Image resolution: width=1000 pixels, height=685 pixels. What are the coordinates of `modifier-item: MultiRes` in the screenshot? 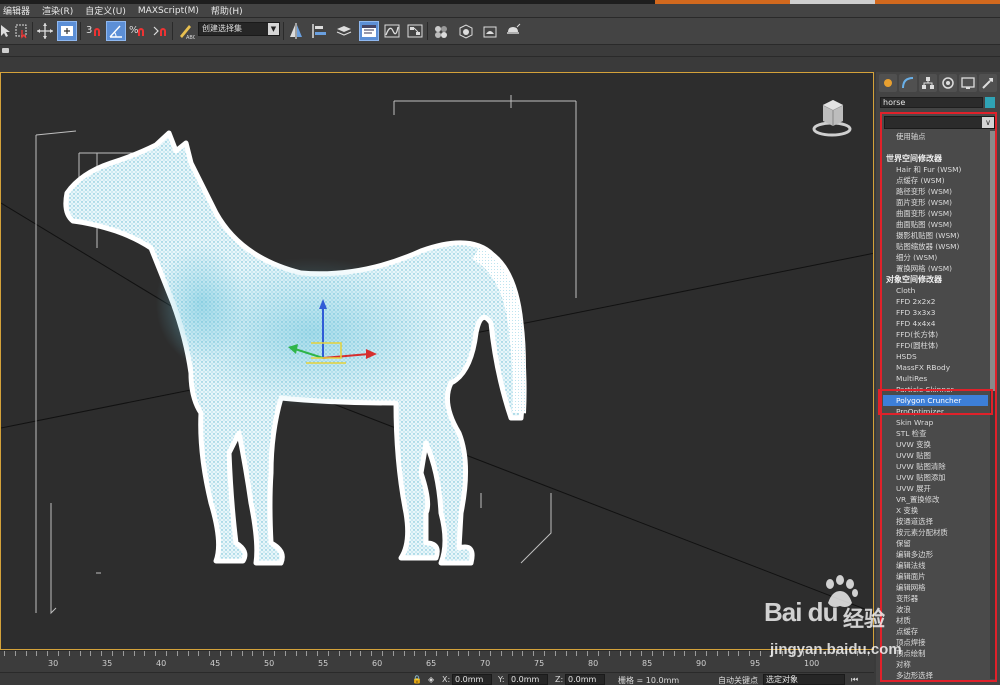 It's located at (935, 378).